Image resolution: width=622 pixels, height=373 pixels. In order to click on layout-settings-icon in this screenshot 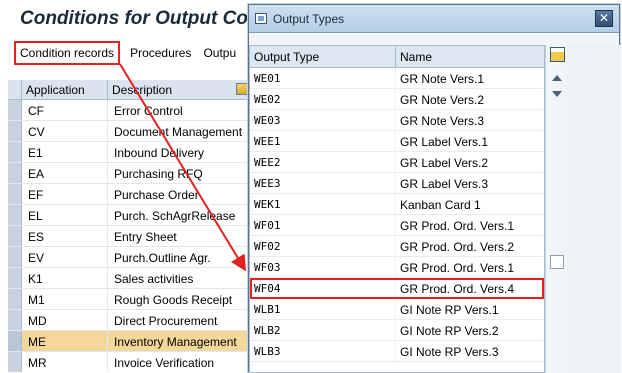, I will do `click(557, 54)`.